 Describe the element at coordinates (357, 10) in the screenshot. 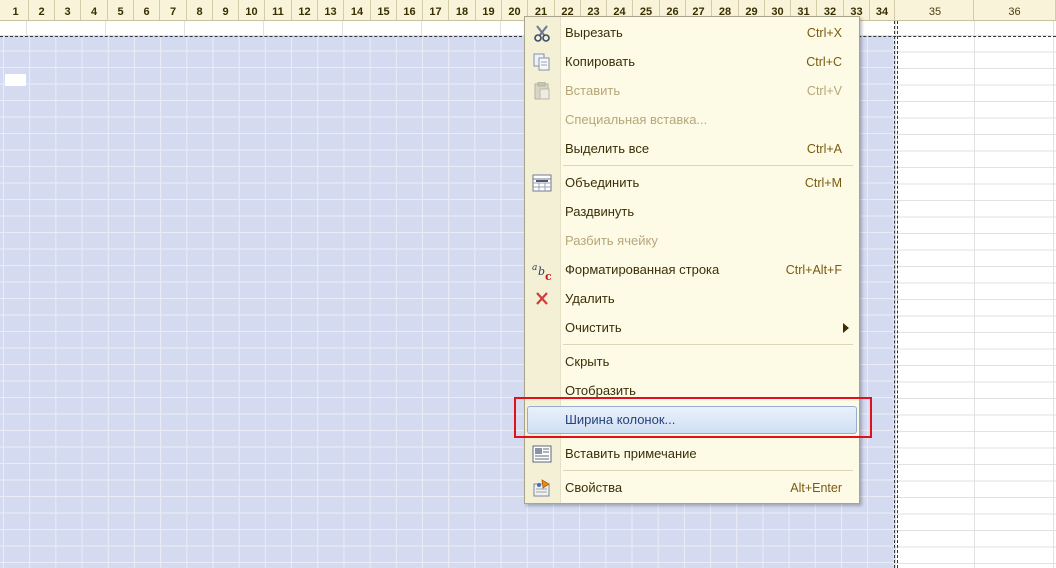

I see `column-header: 14` at that location.